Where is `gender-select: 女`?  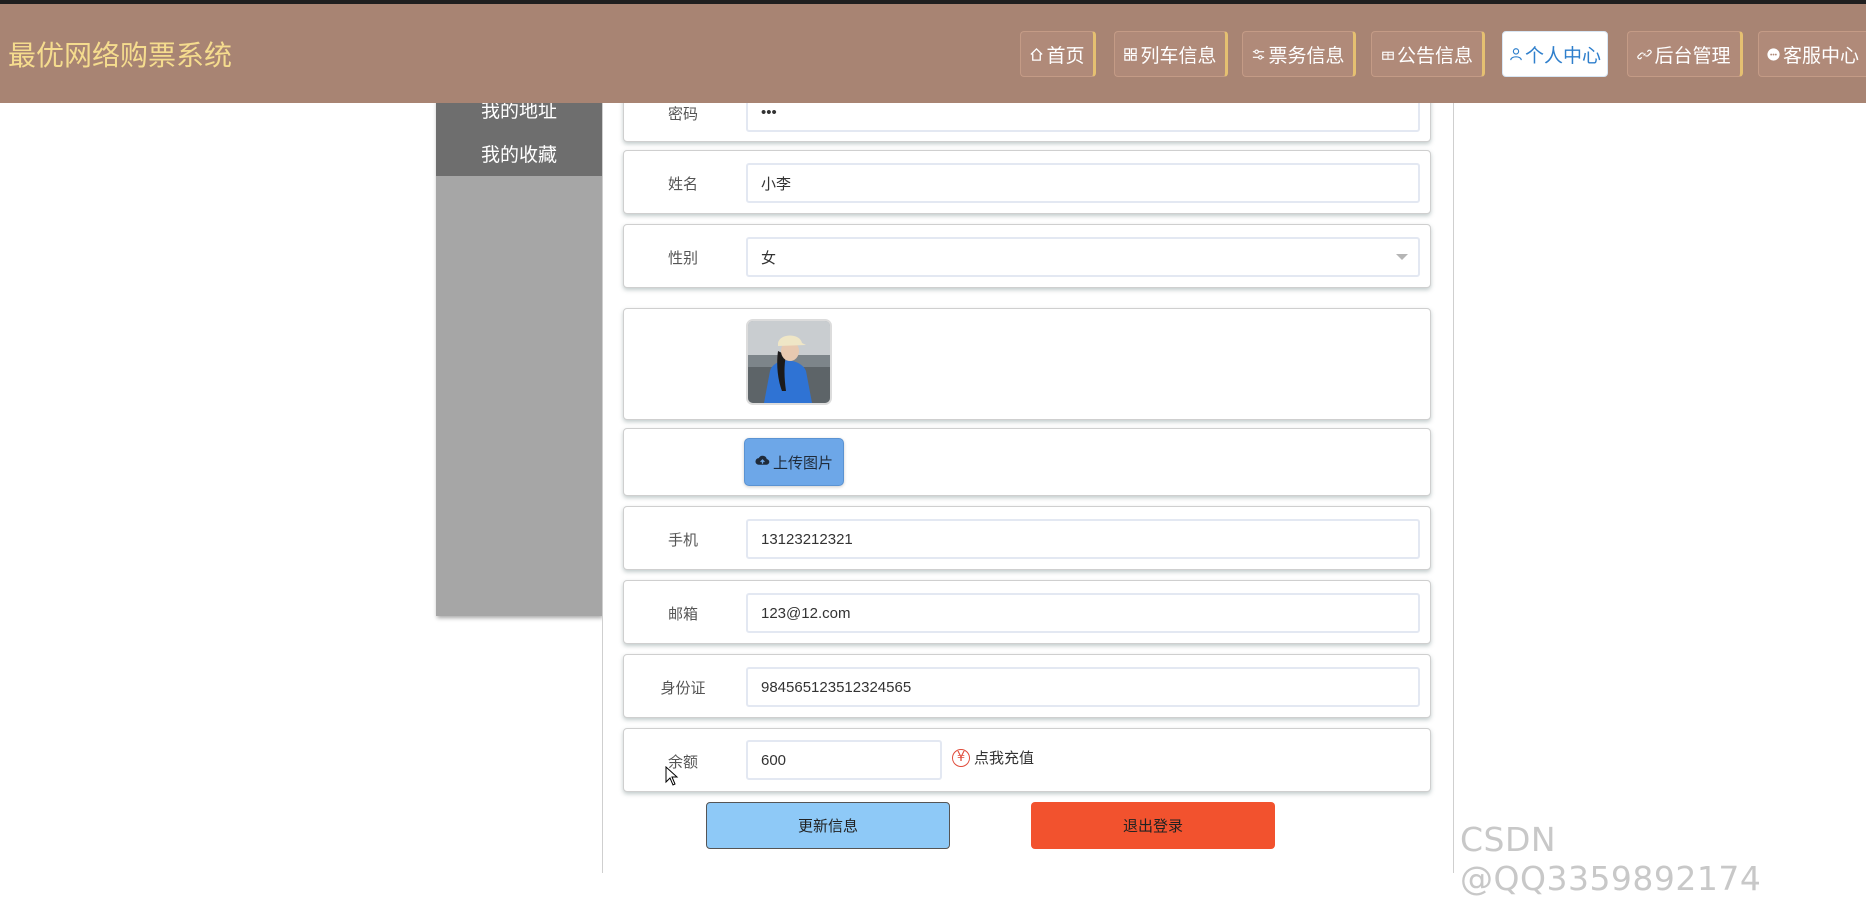
gender-select: 女 is located at coordinates (1083, 257).